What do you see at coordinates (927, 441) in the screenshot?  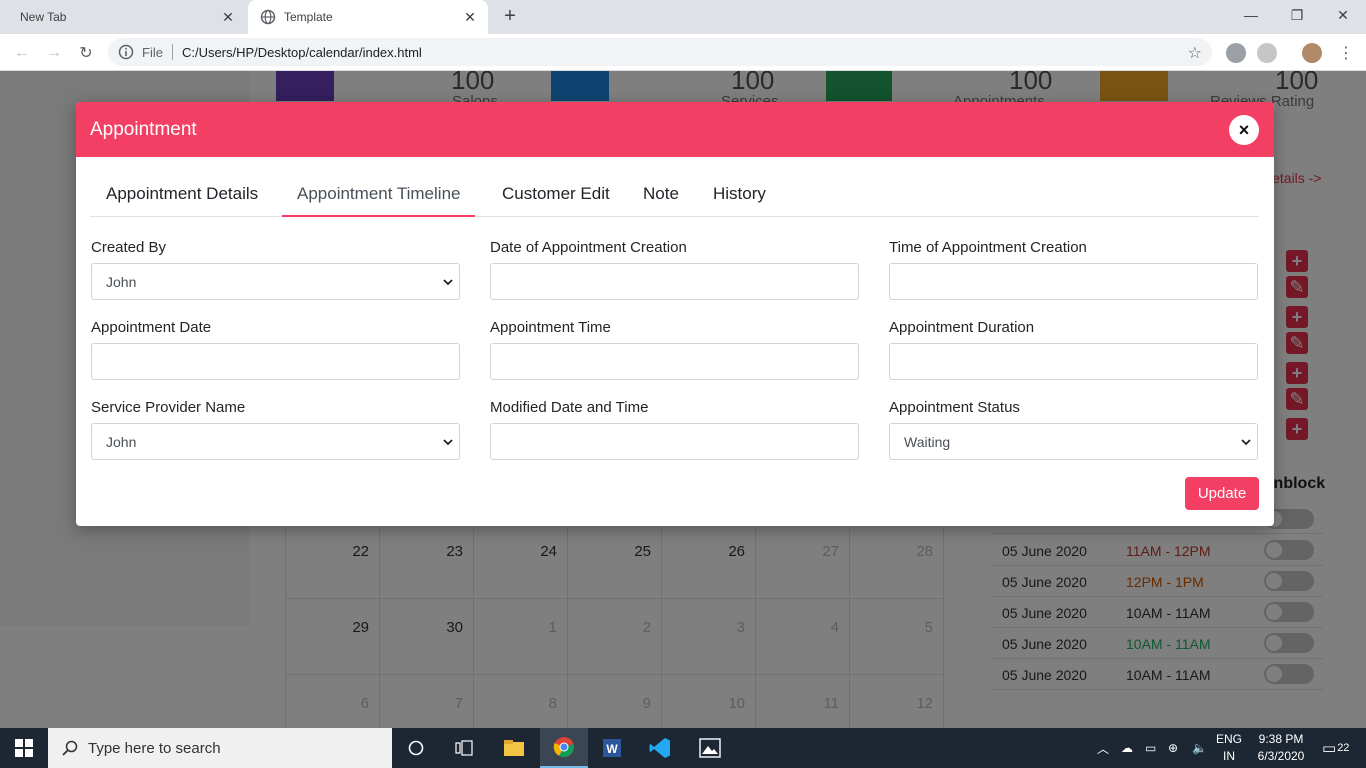 I see `status-value: Waiting` at bounding box center [927, 441].